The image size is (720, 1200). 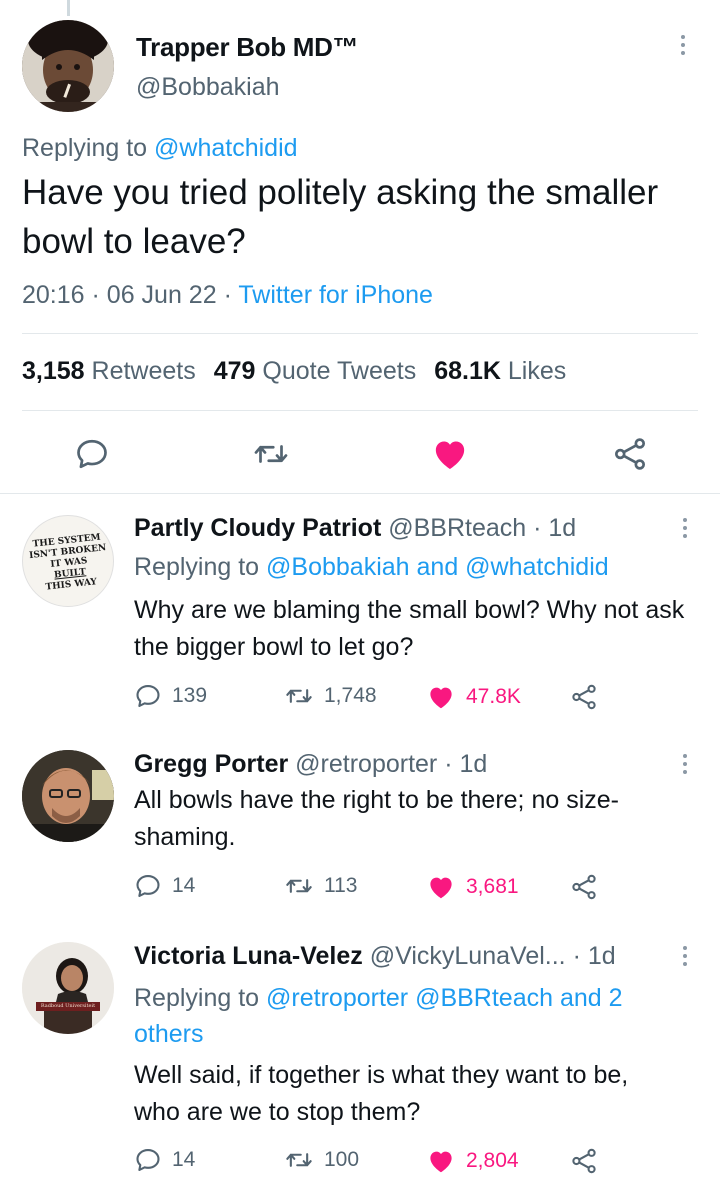 I want to click on sign-line: THIS WAY, so click(x=71, y=585).